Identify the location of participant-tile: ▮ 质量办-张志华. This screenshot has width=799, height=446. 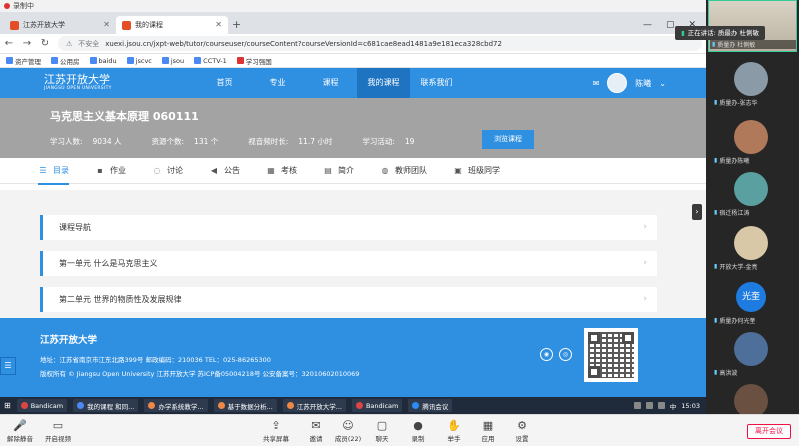
(752, 87).